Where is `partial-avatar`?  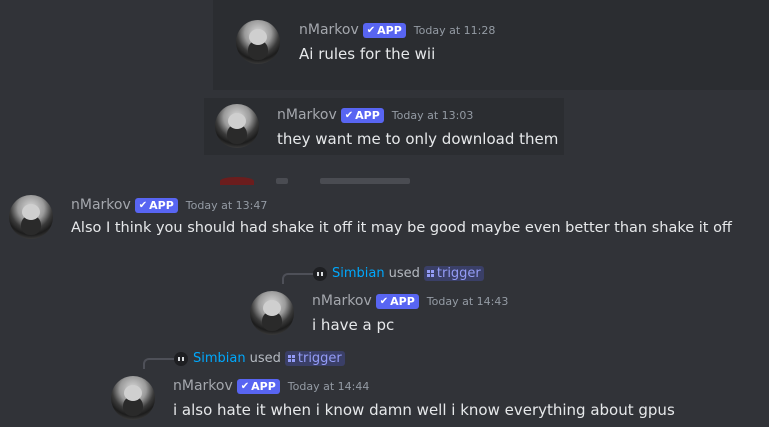 partial-avatar is located at coordinates (237, 181).